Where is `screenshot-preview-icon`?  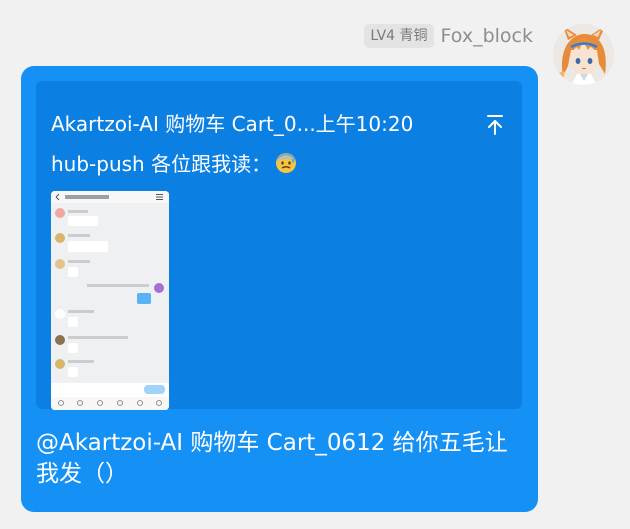 screenshot-preview-icon is located at coordinates (110, 300).